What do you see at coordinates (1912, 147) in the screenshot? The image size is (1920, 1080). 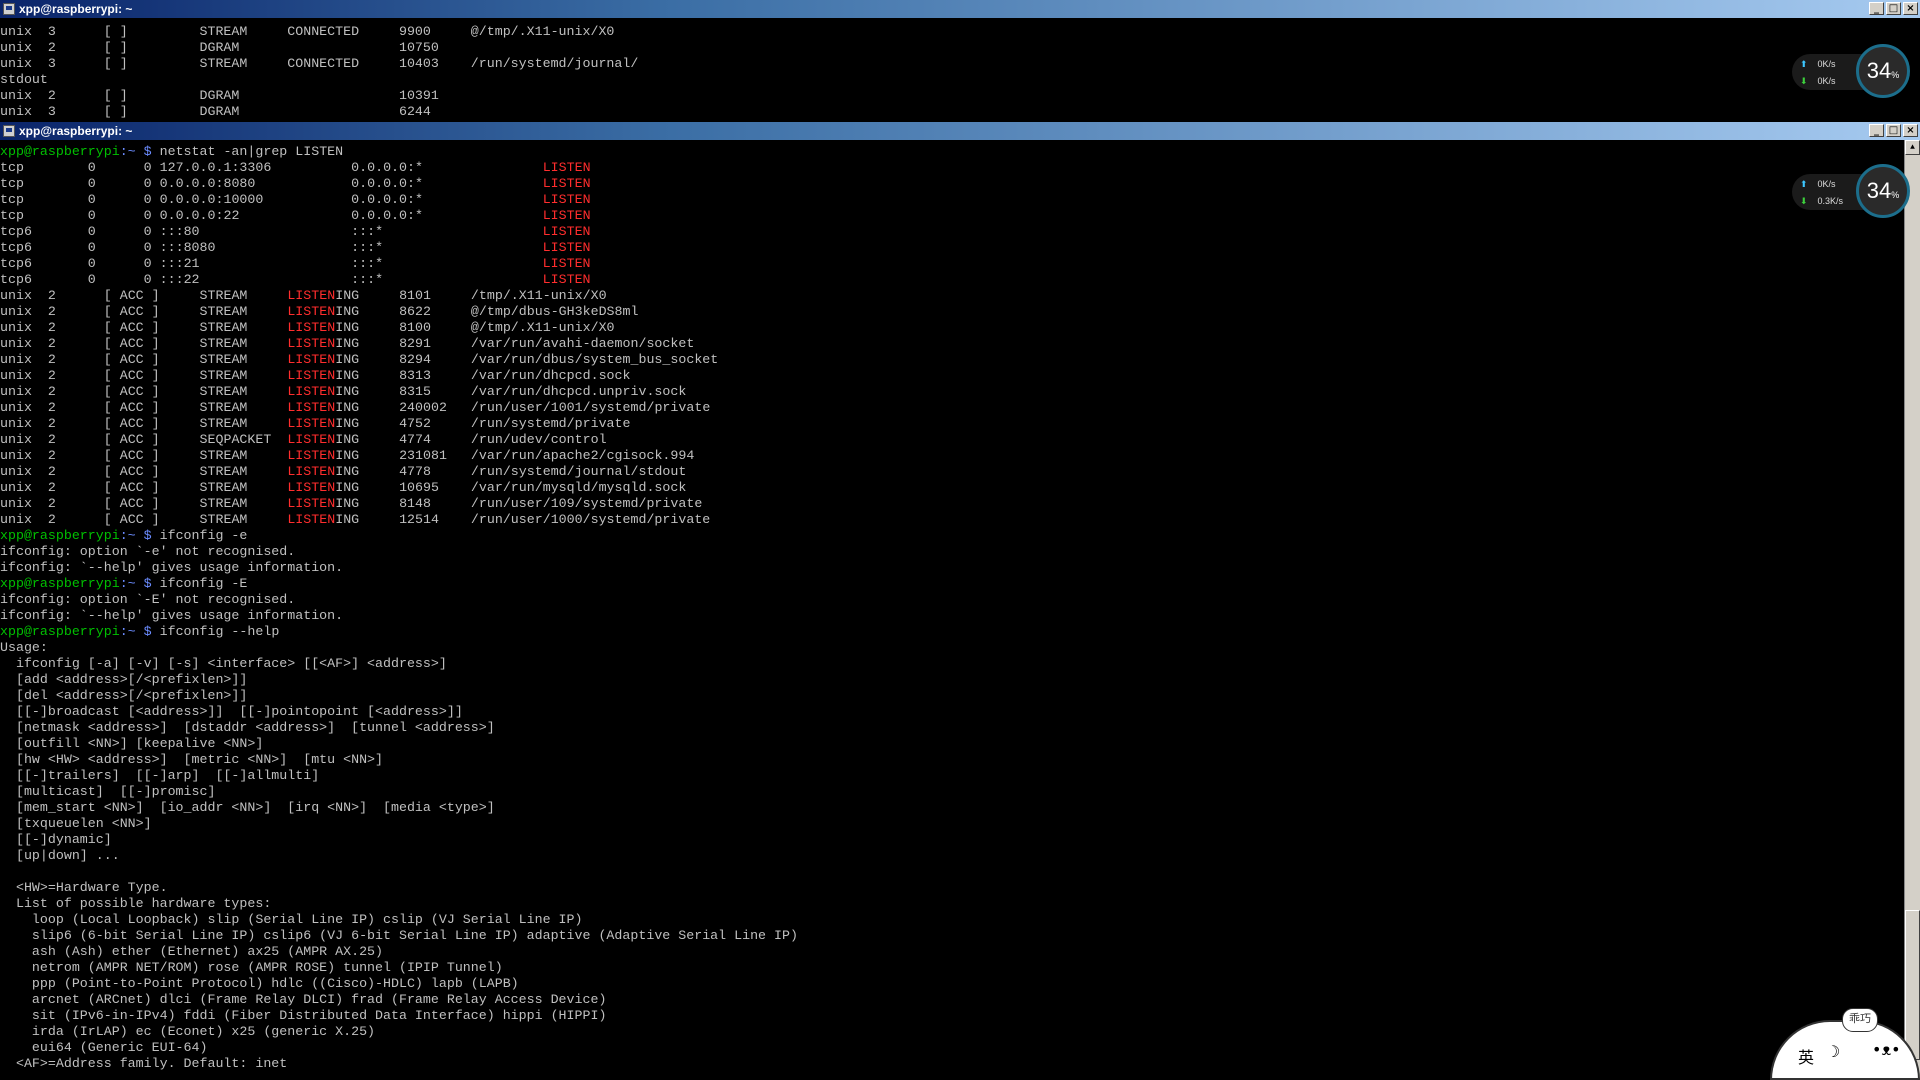 I see `scroll-up-arrow-icon: ▲` at bounding box center [1912, 147].